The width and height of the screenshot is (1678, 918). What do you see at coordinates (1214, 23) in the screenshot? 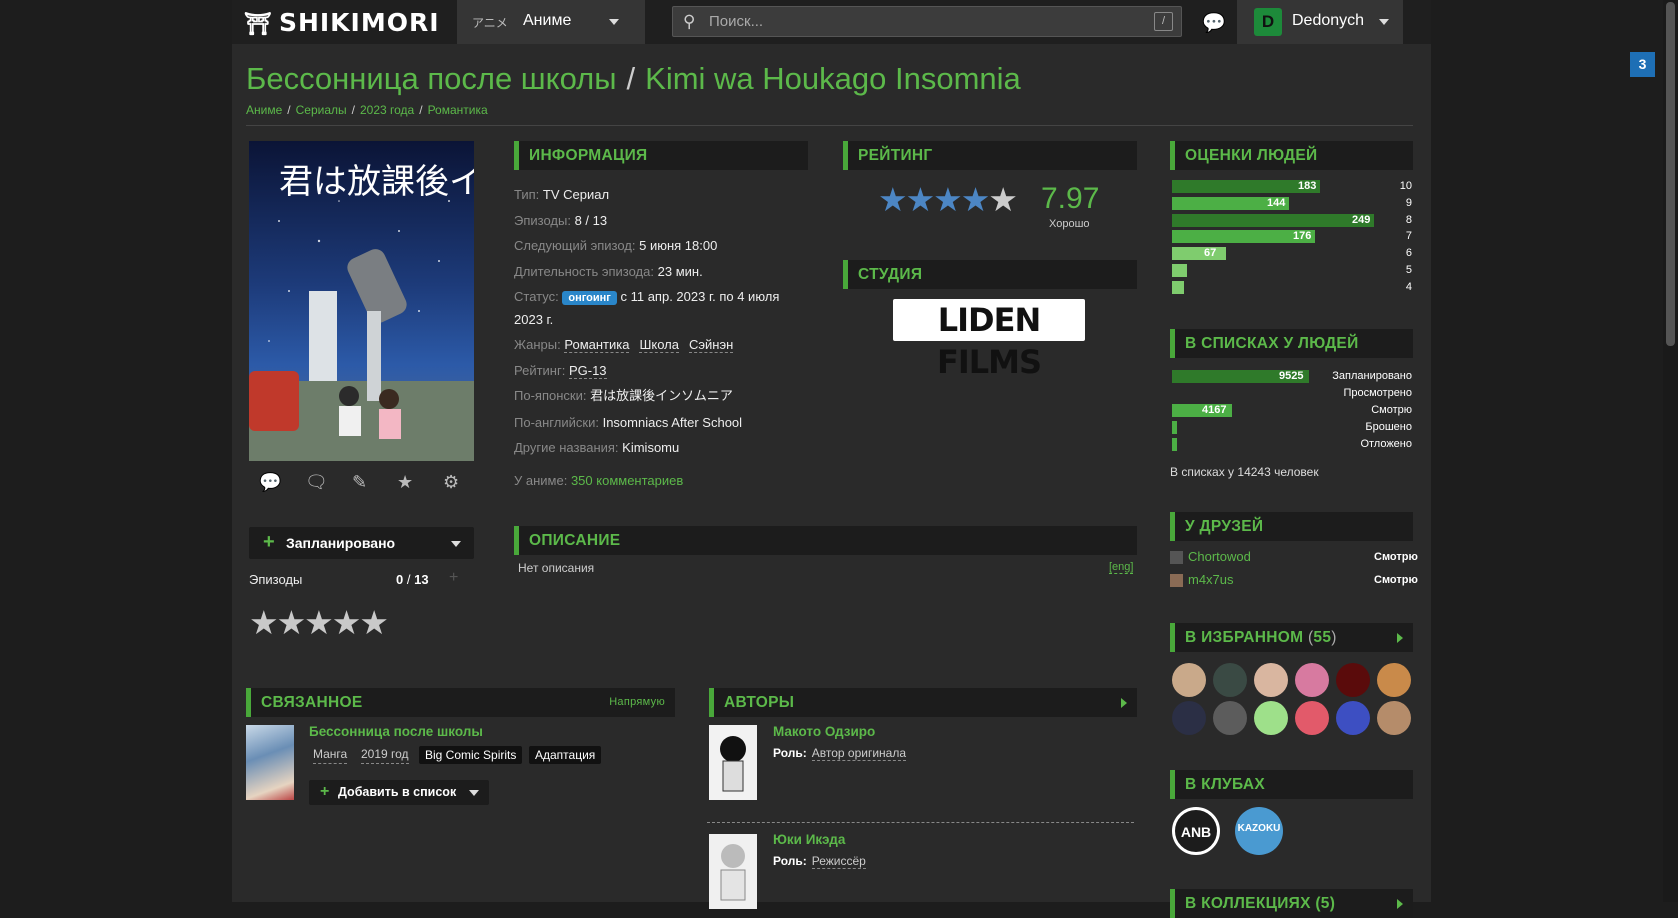
I see `chat-icon: 💬` at bounding box center [1214, 23].